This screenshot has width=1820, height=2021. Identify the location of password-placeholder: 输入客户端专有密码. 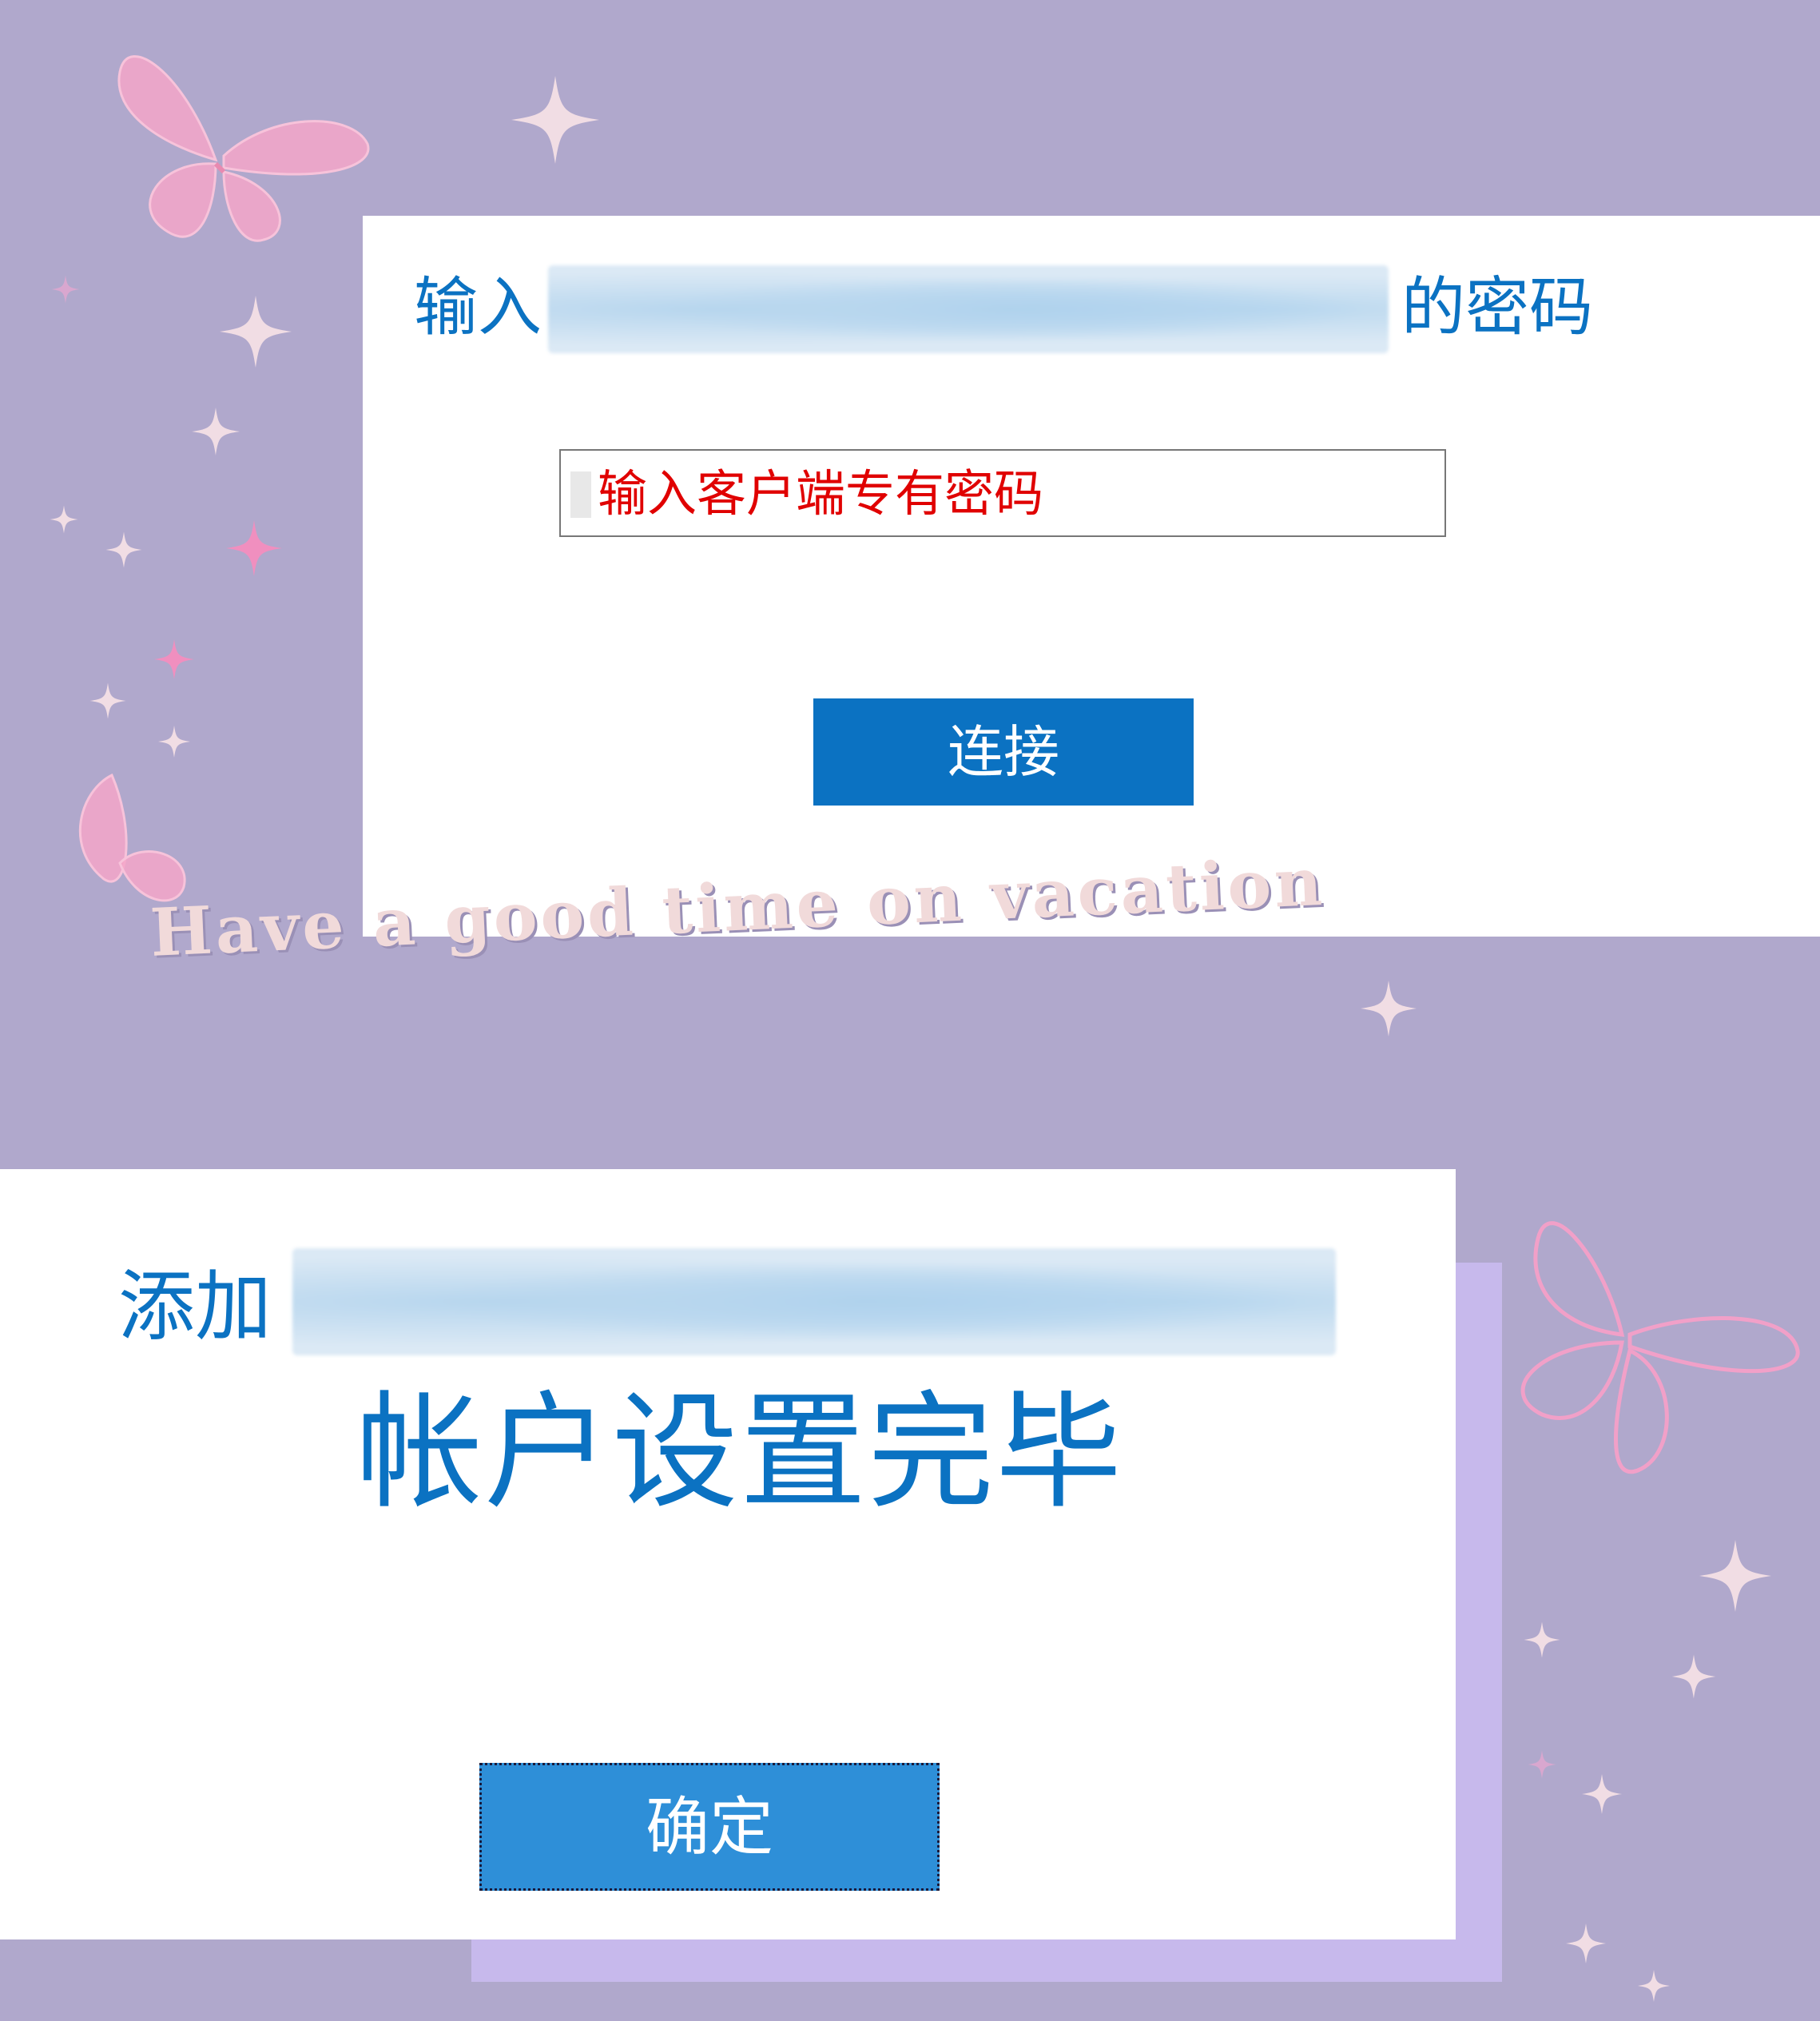
(821, 493).